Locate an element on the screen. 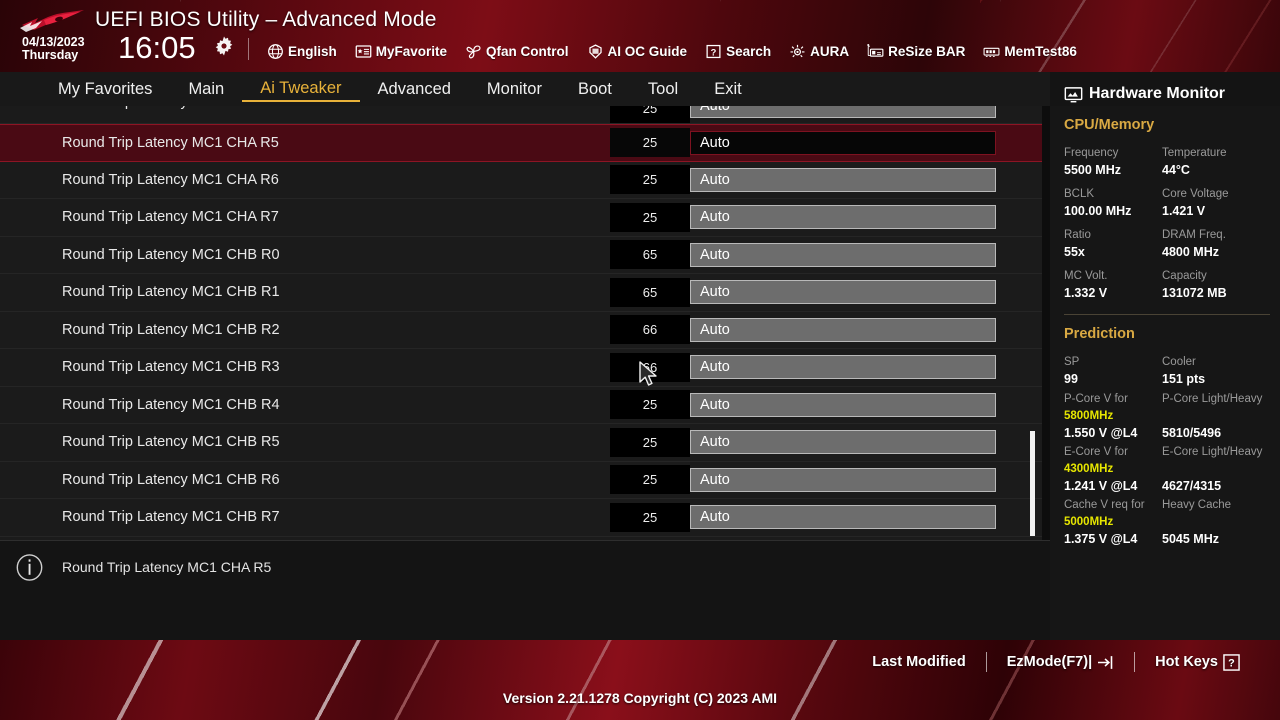  last-modified-button: Last Modified is located at coordinates (918, 662).